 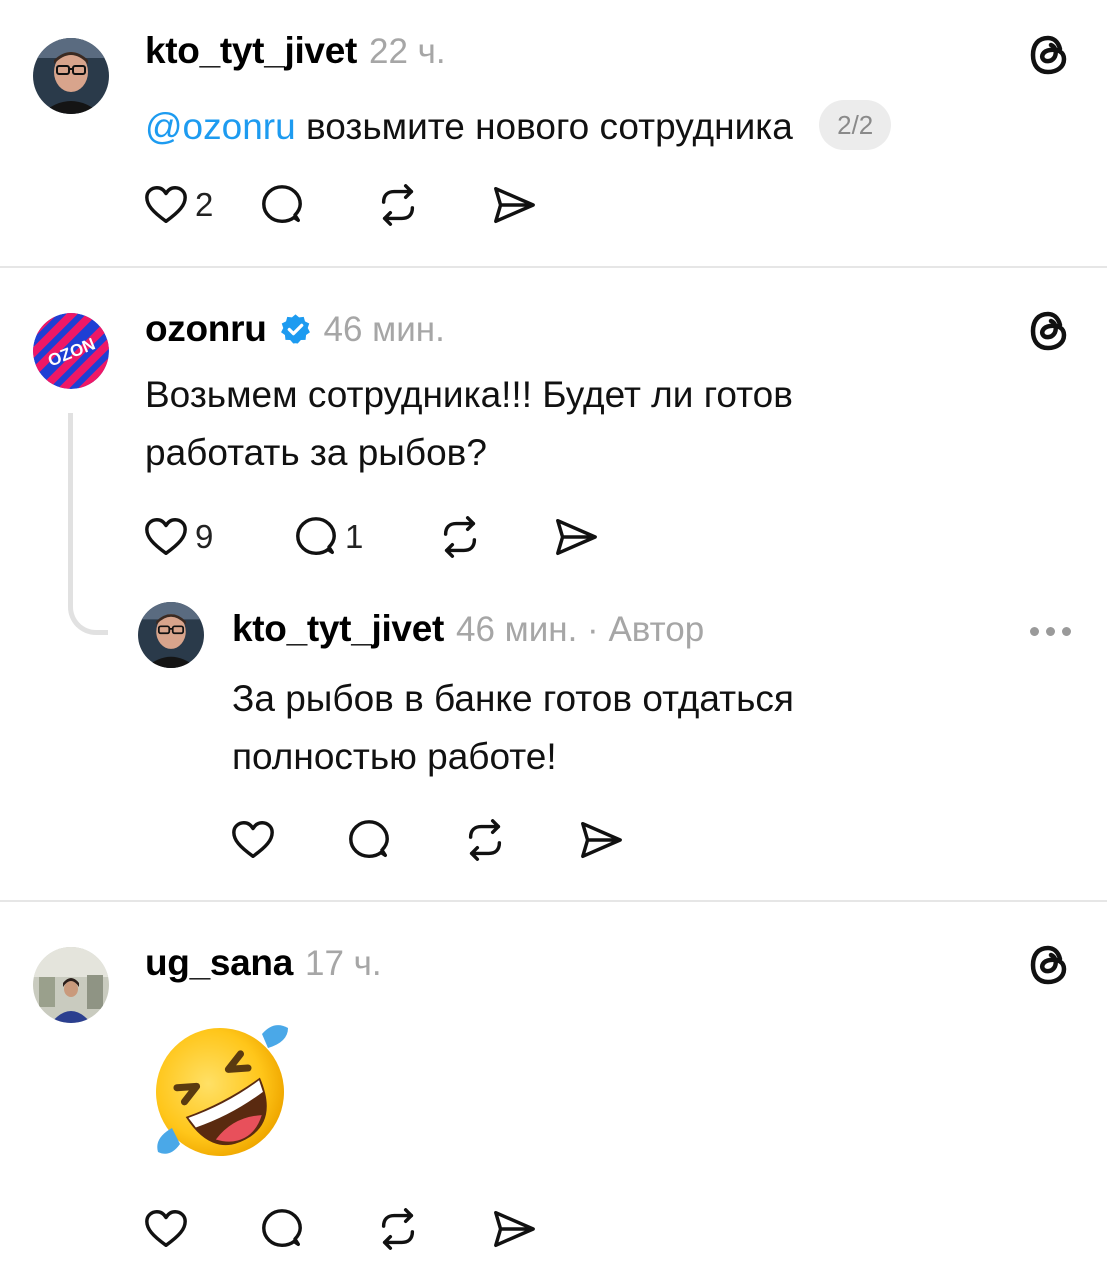 What do you see at coordinates (580, 629) in the screenshot?
I see `post-time: 46 мин. · Автор` at bounding box center [580, 629].